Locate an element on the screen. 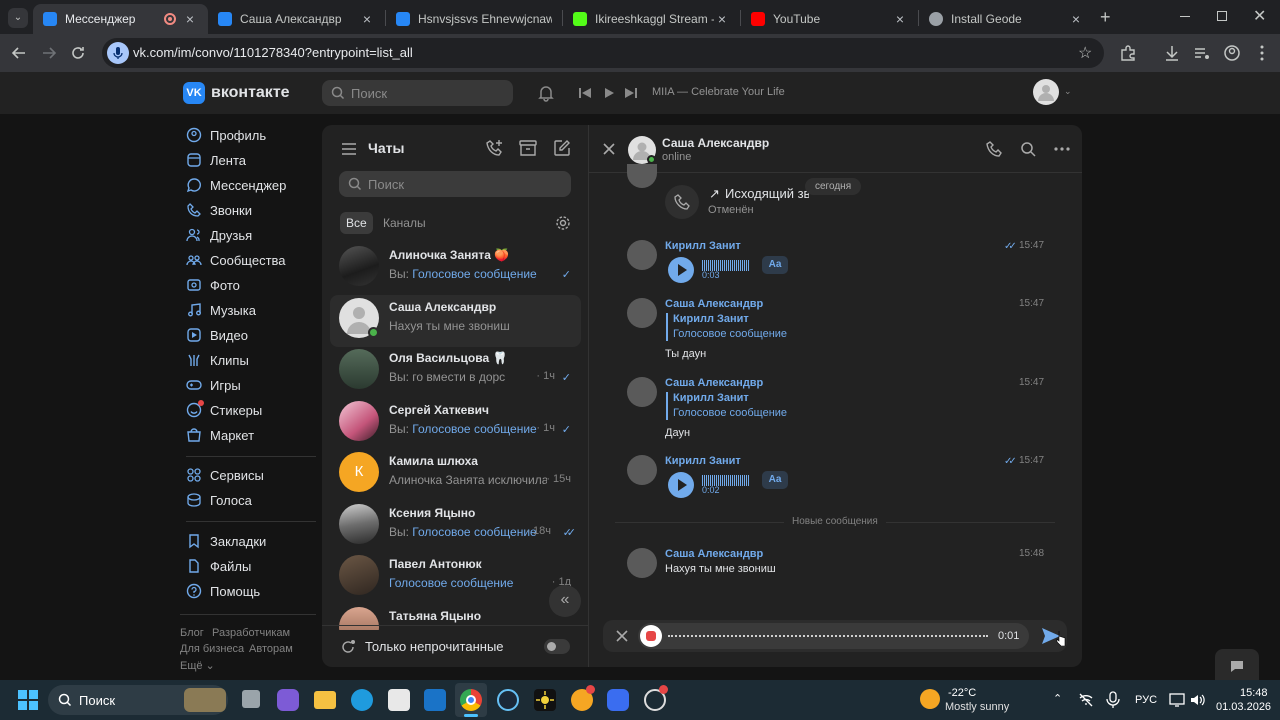 This screenshot has width=1280, height=720. tab-youtube: YouTube × is located at coordinates (829, 19).